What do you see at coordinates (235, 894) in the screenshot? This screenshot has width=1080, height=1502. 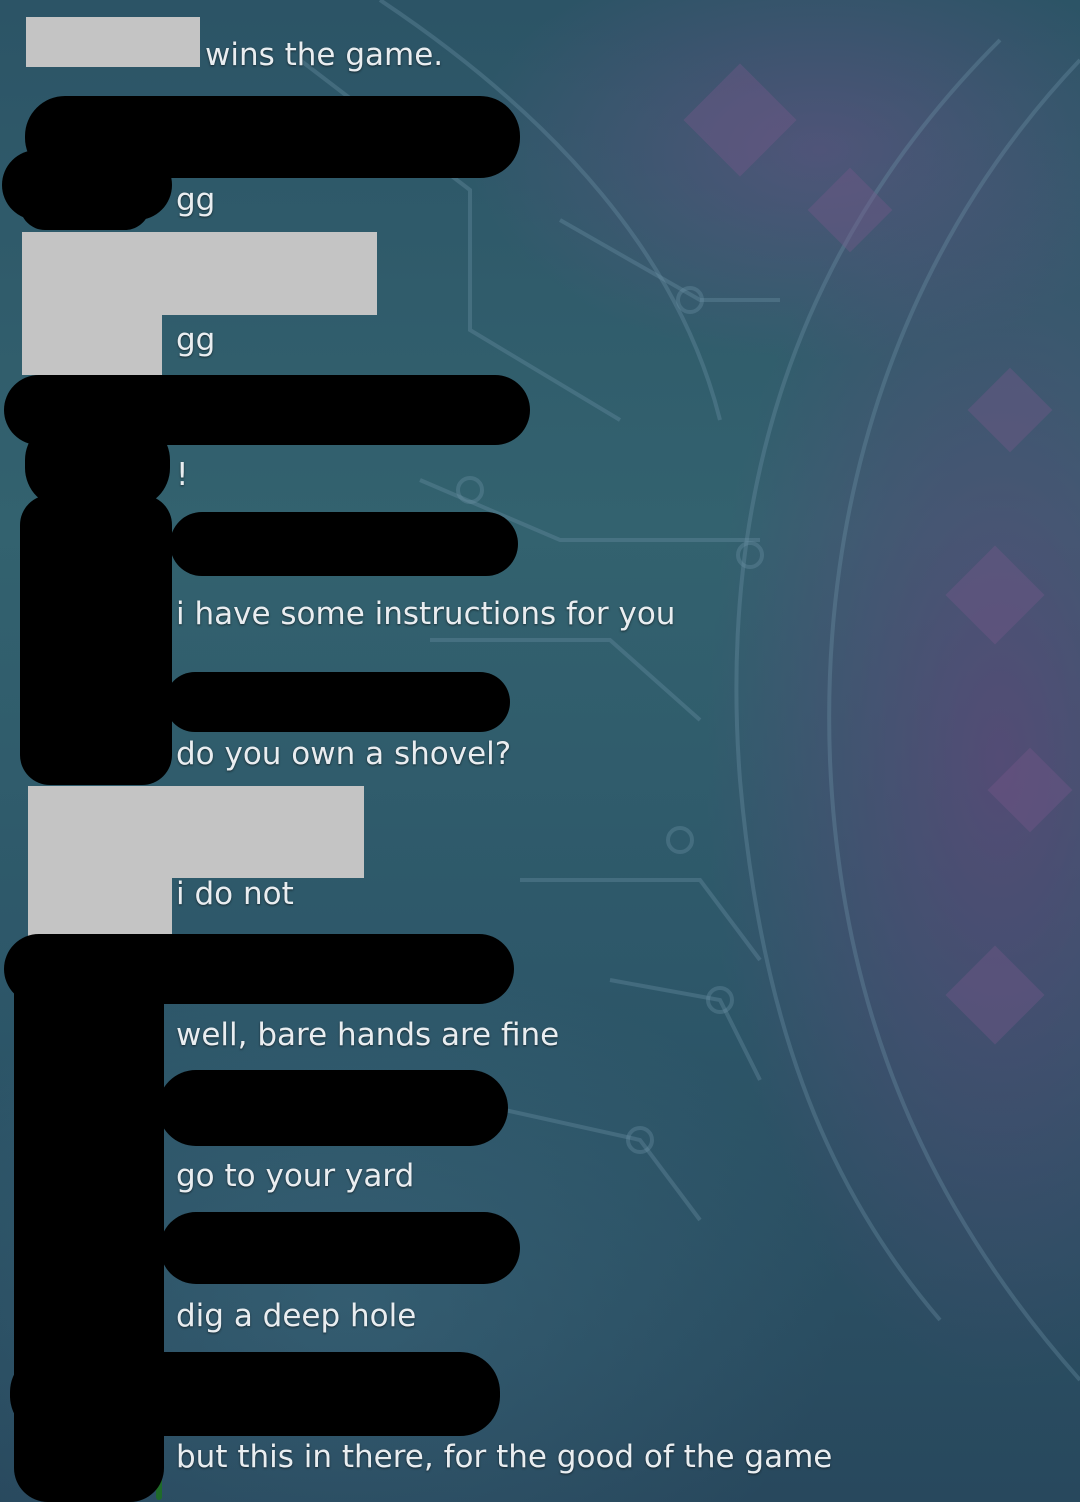 I see `chat-message-text: i do not` at bounding box center [235, 894].